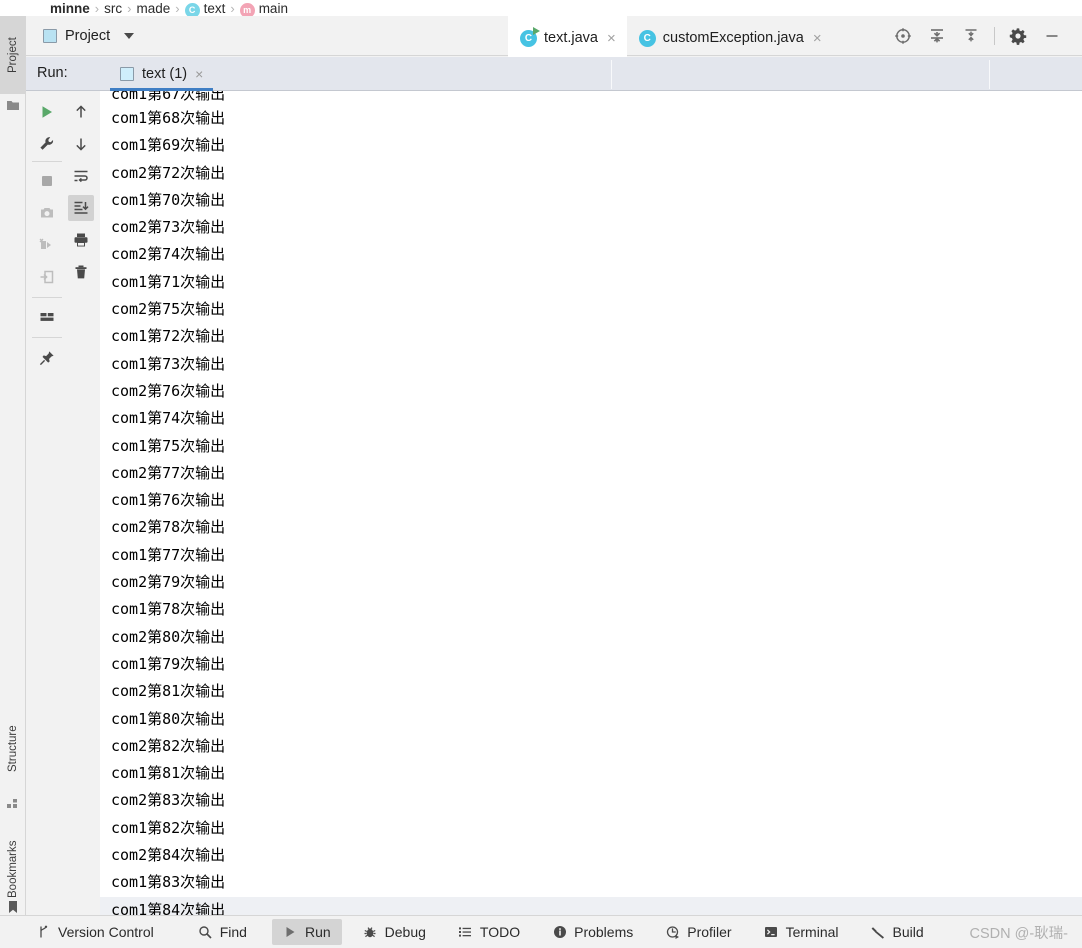 The height and width of the screenshot is (948, 1082). I want to click on branch-icon, so click(43, 932).